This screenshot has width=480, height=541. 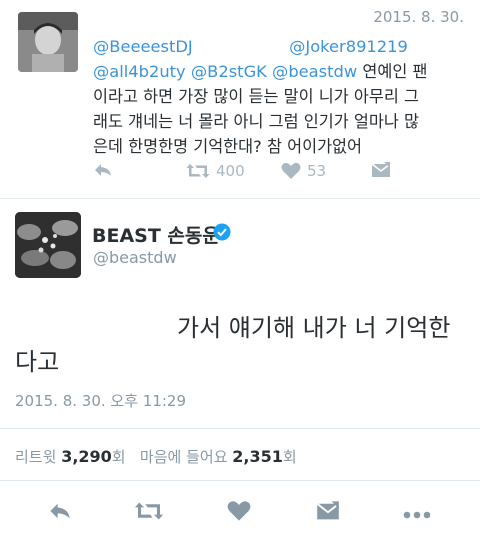 What do you see at coordinates (395, 71) in the screenshot?
I see `reply-text-line: 연예인 팬` at bounding box center [395, 71].